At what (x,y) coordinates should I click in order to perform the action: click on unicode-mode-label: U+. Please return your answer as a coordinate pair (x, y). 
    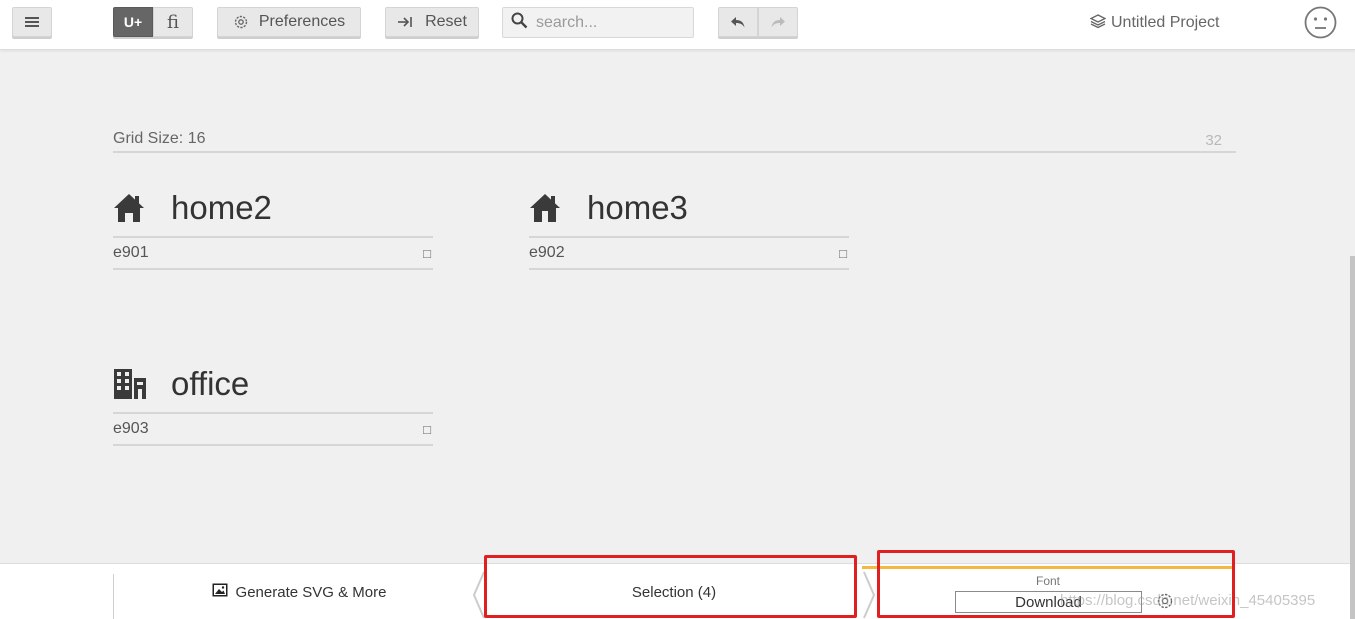
    Looking at the image, I should click on (133, 22).